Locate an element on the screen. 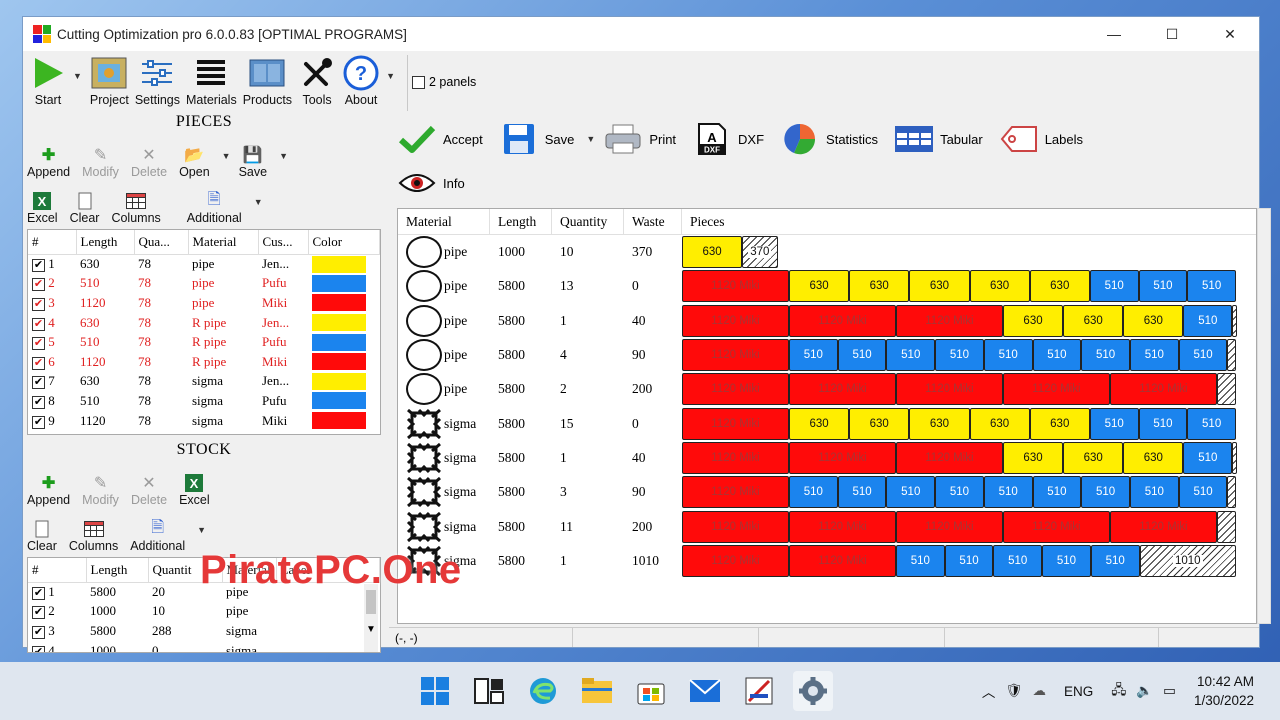  pieces-save-button: 💾 Save is located at coordinates (253, 162).